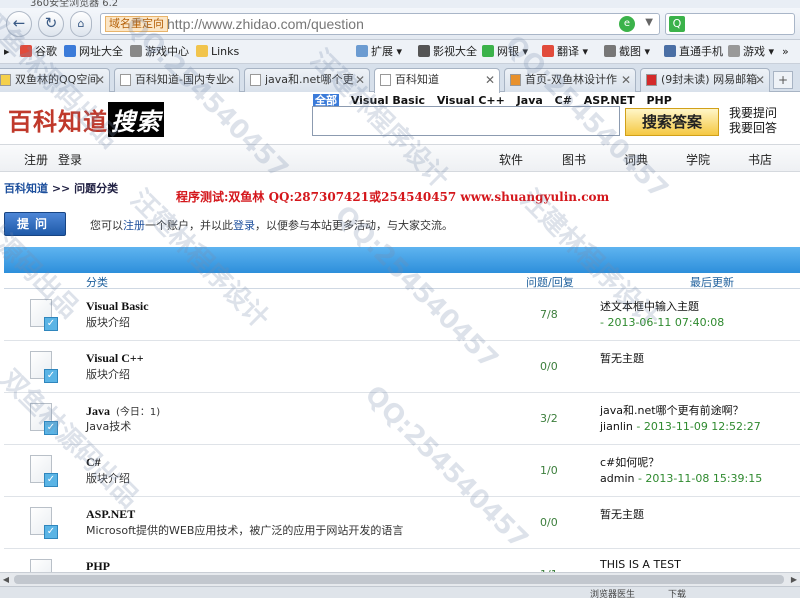  Describe the element at coordinates (730, 24) in the screenshot. I see `browser-search-box: Q` at that location.